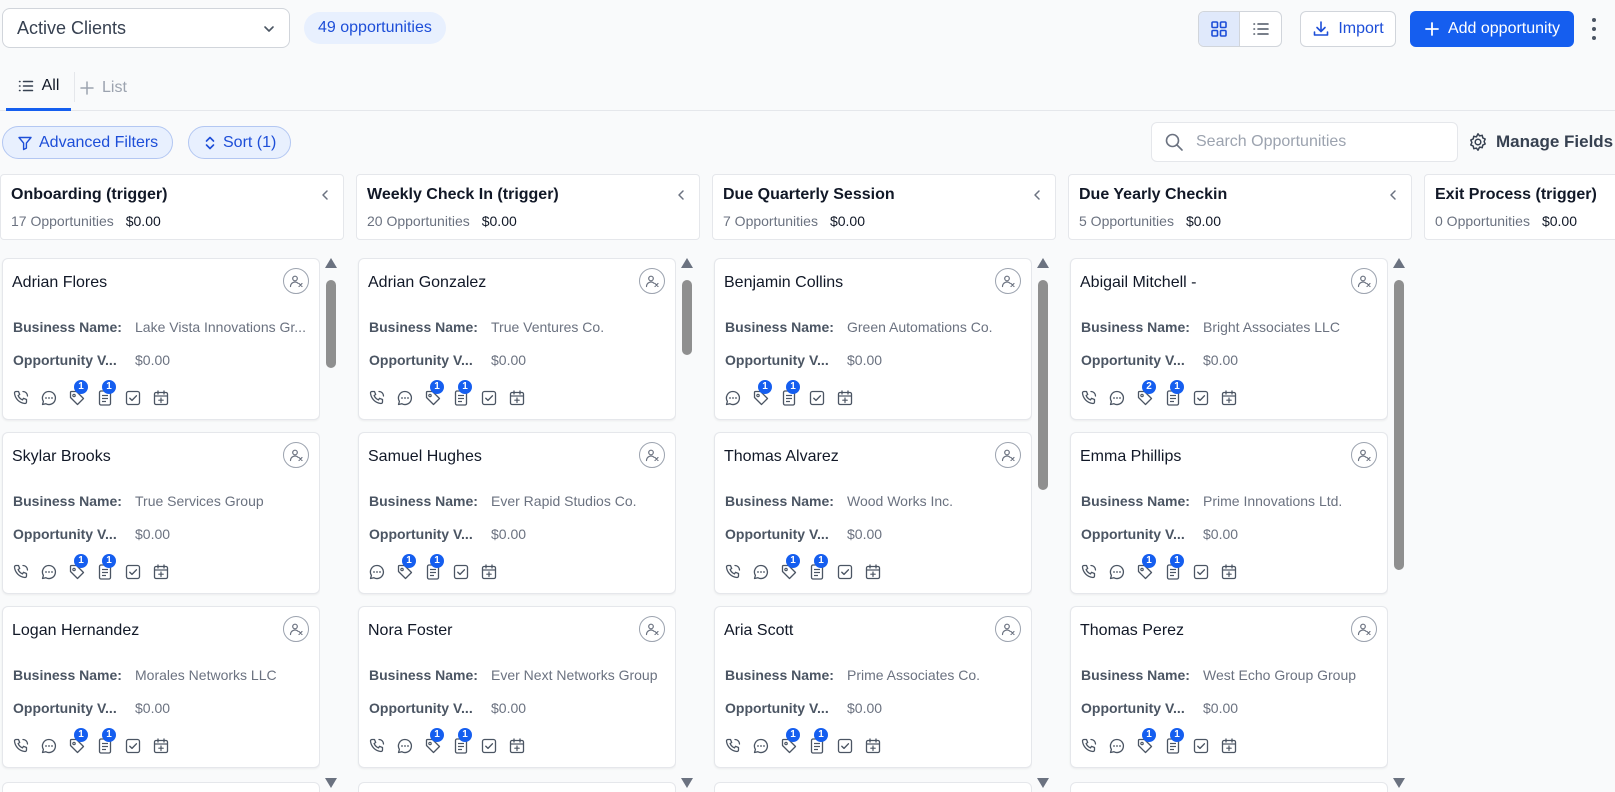 This screenshot has height=792, width=1615. What do you see at coordinates (1130, 457) in the screenshot?
I see `contact-name: Emma Phillips` at bounding box center [1130, 457].